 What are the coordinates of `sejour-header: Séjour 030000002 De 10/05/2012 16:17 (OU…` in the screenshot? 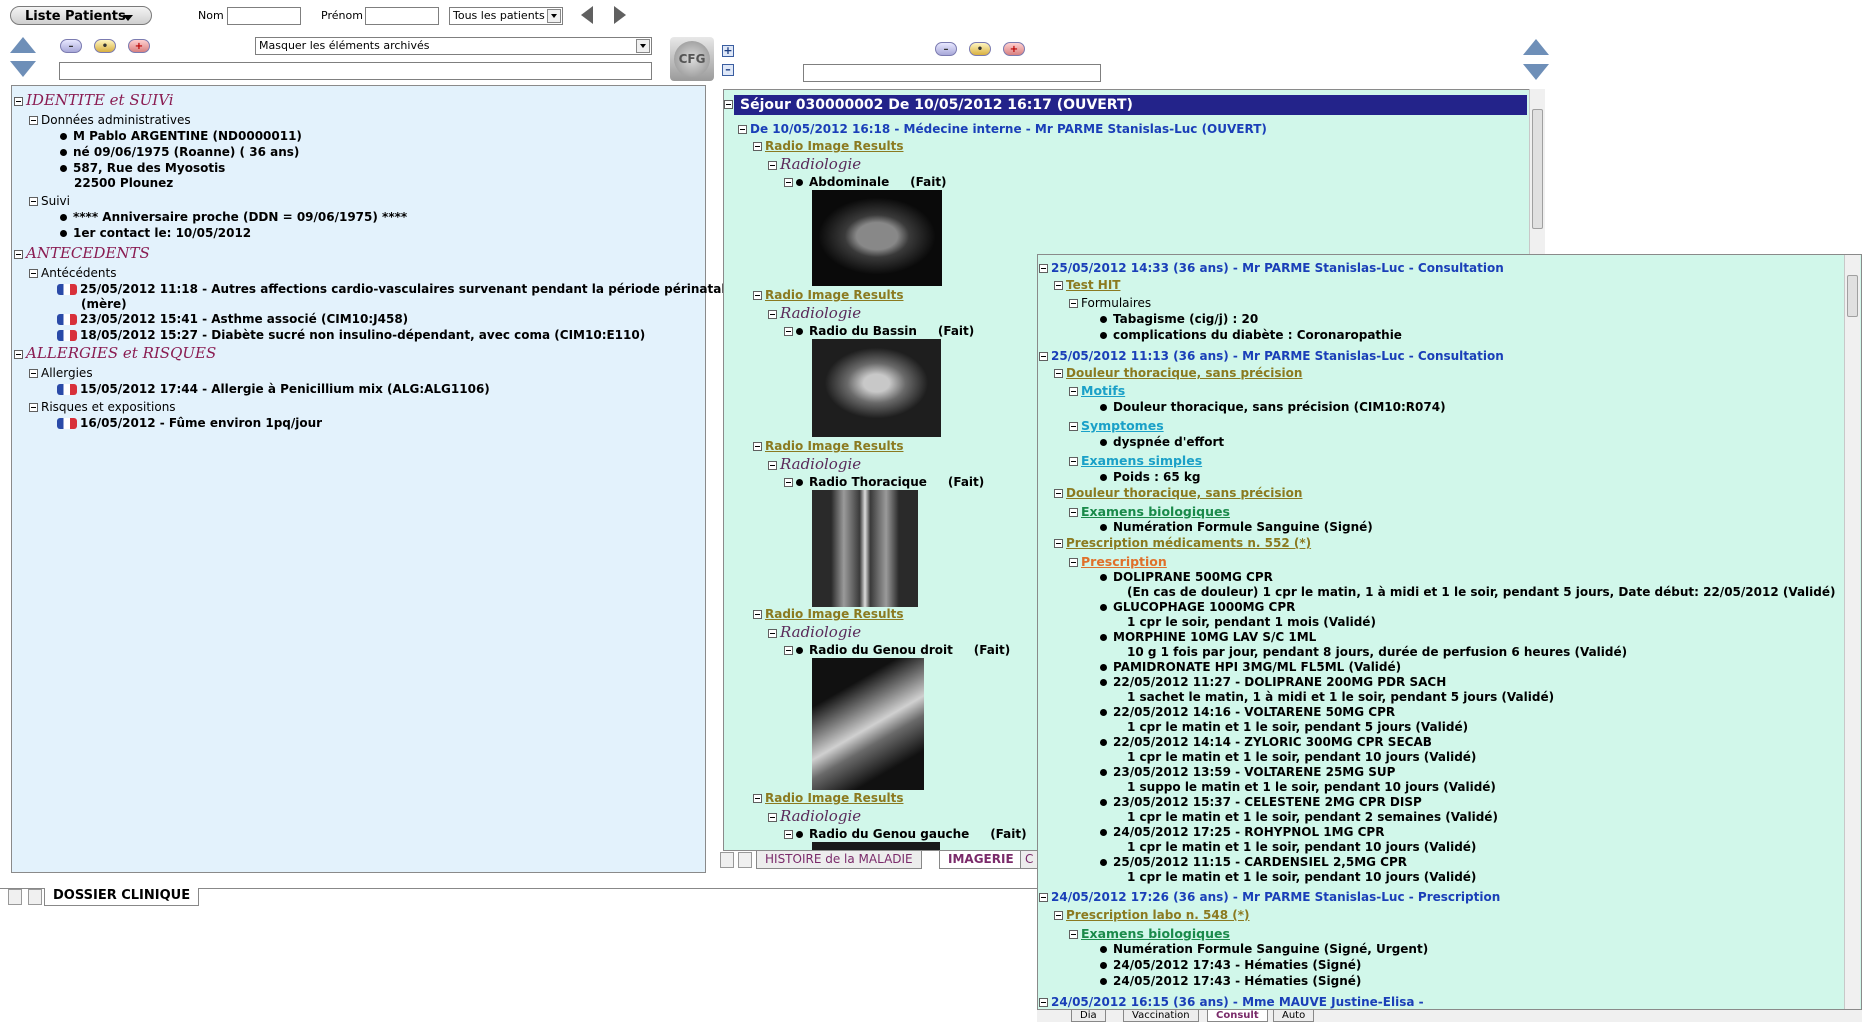 It's located at (1130, 105).